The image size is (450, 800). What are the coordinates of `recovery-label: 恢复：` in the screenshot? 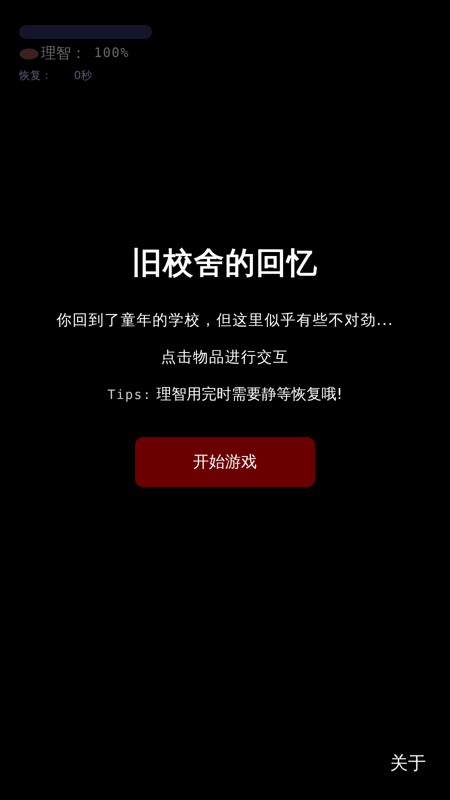 It's located at (35, 75).